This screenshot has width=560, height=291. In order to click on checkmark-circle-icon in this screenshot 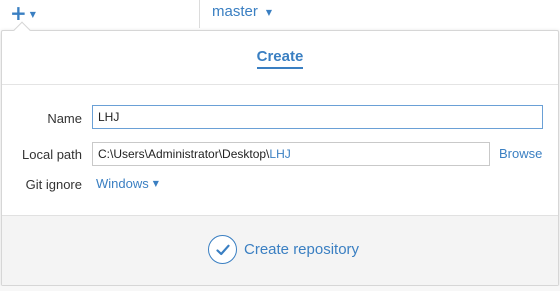, I will do `click(222, 249)`.